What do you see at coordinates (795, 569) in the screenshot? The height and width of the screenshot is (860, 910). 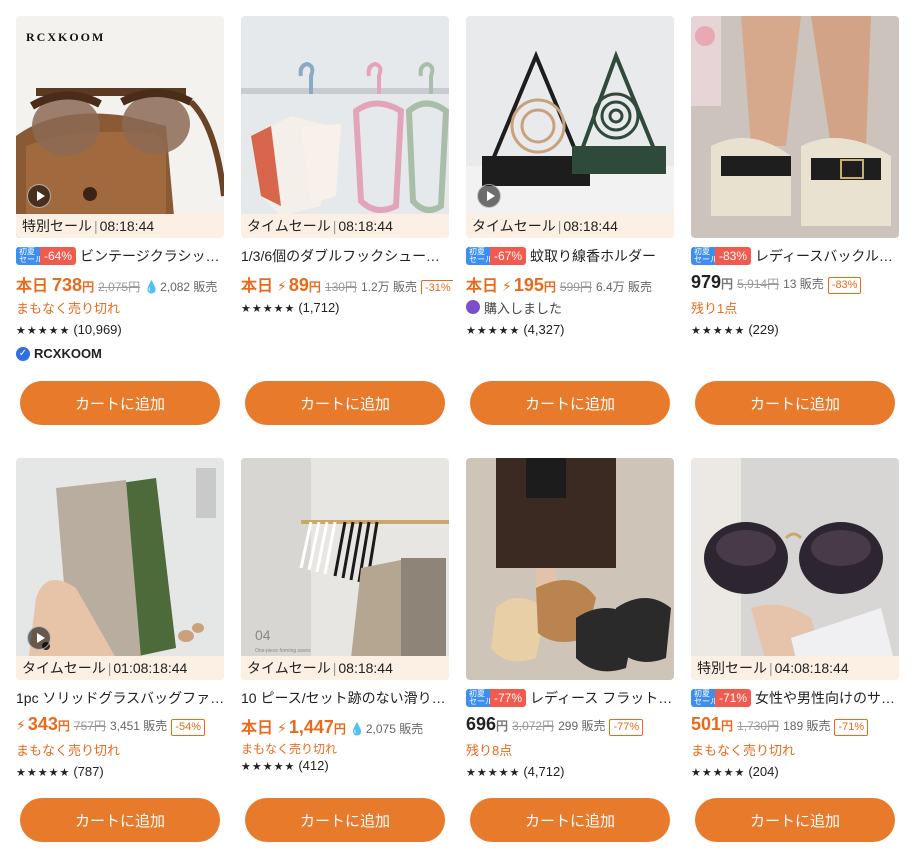 I see `product-image: 特別セール | 04:08:18:44` at bounding box center [795, 569].